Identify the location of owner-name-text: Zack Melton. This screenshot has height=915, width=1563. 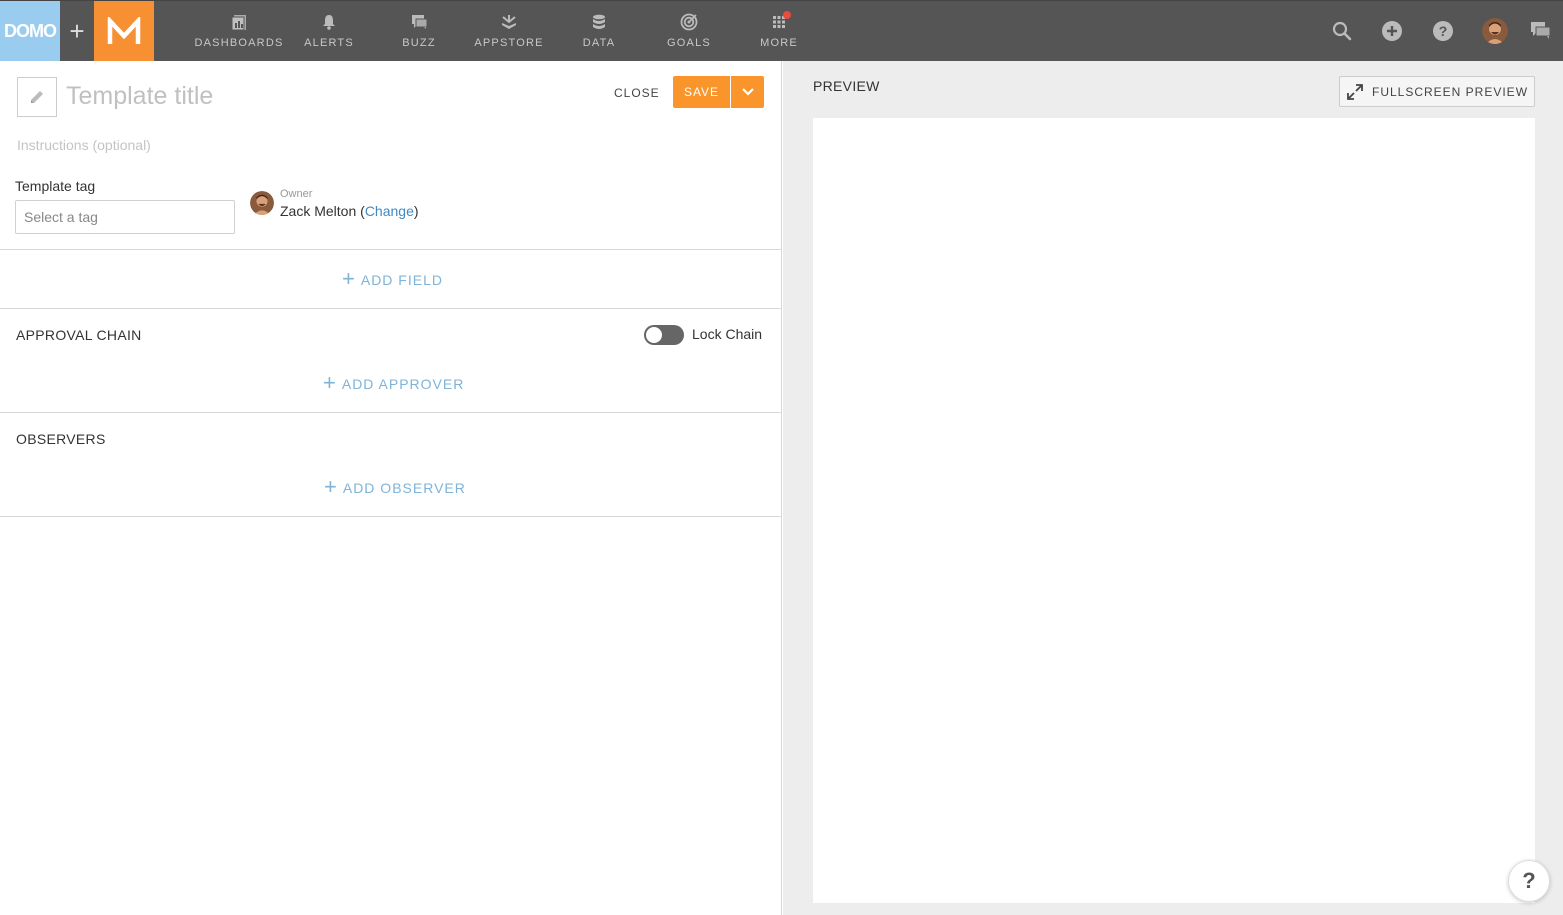
(318, 211).